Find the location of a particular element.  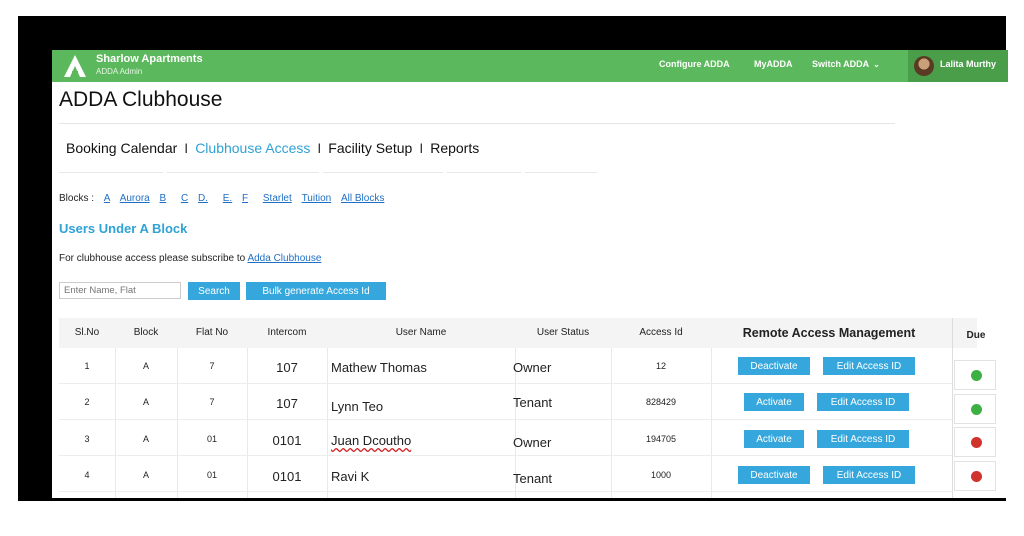

cell-sl-no: 3 is located at coordinates (87, 439).